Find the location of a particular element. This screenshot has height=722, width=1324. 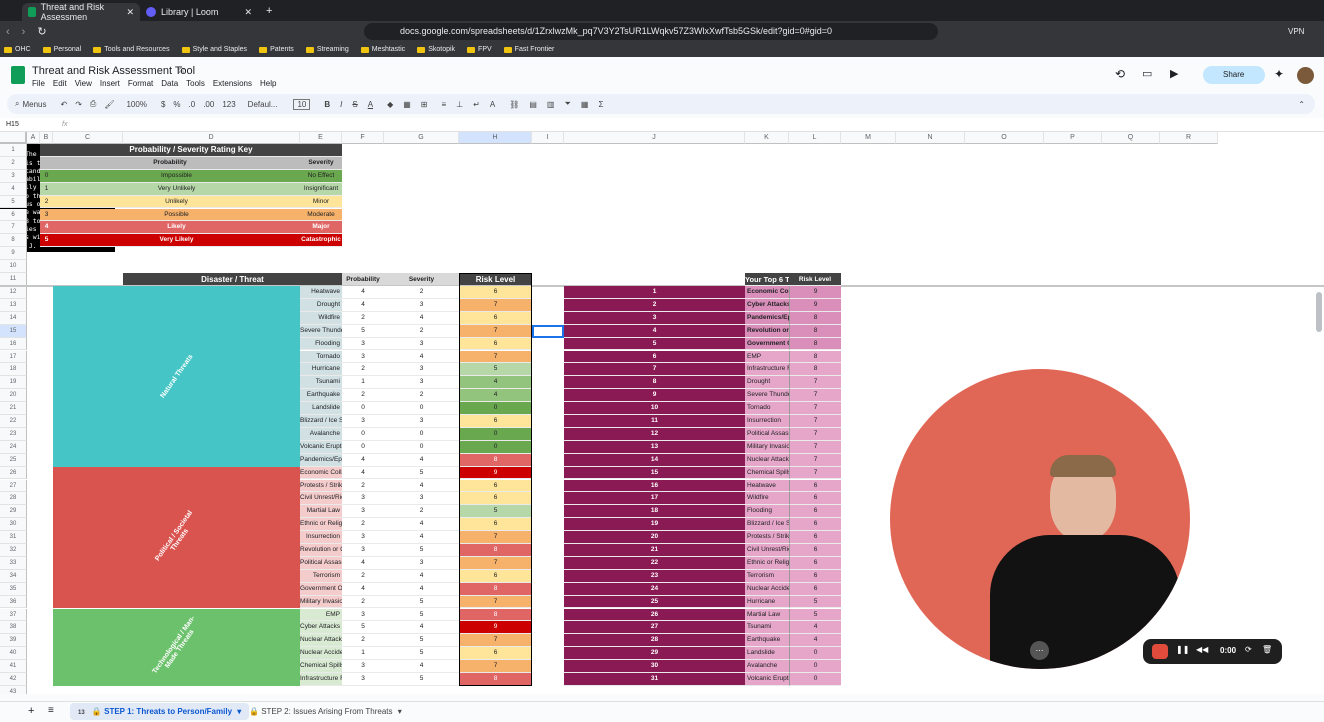

bookmark-item: Patents is located at coordinates (276, 49).